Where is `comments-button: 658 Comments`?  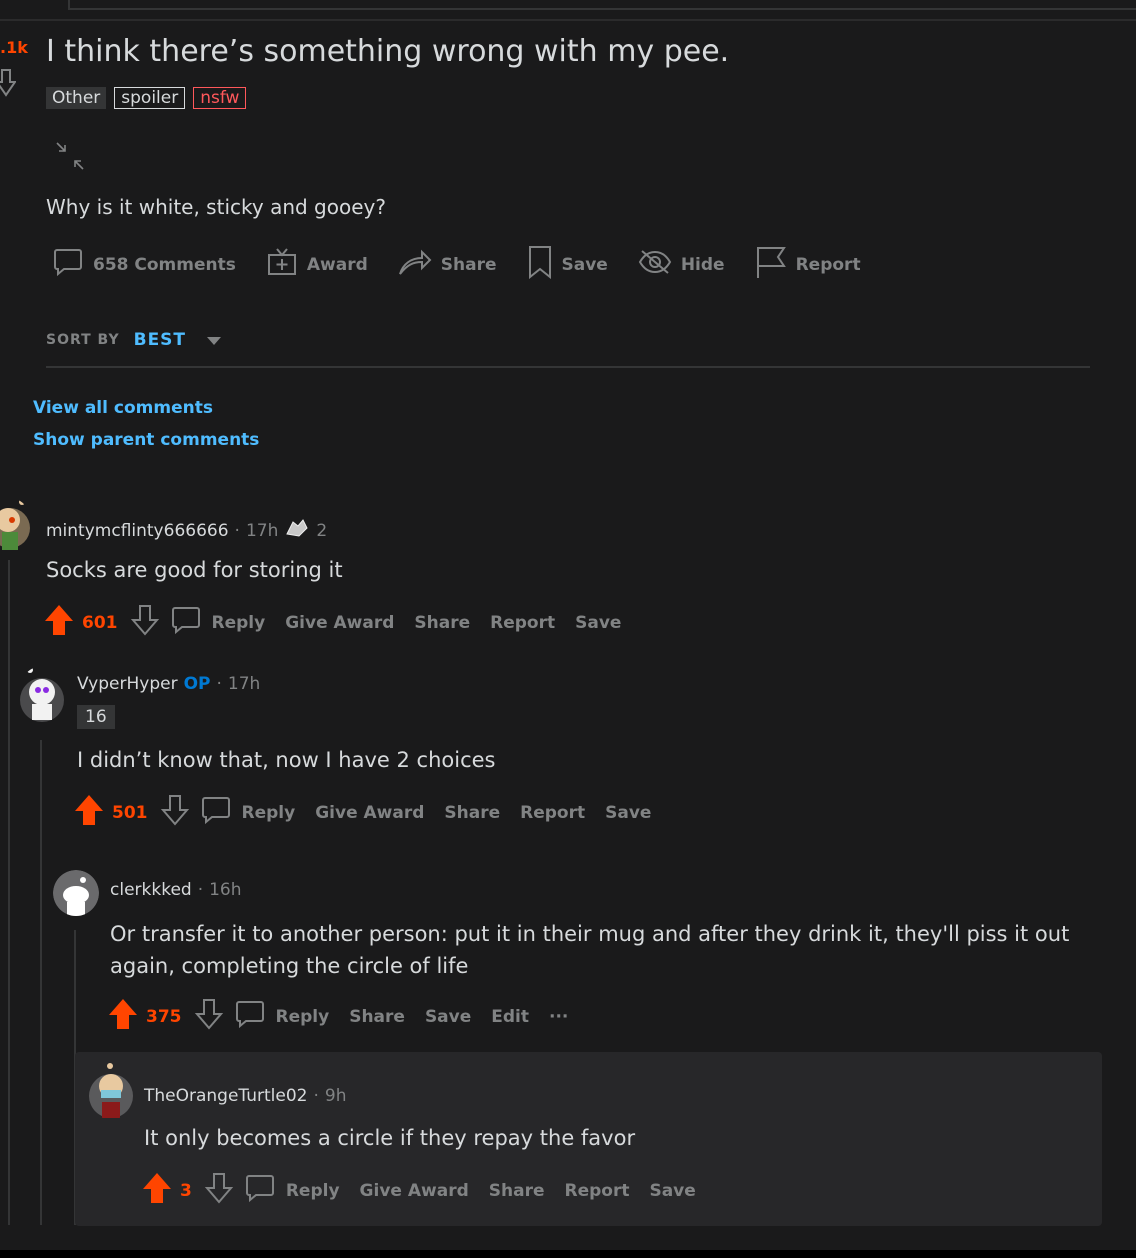
comments-button: 658 Comments is located at coordinates (144, 264).